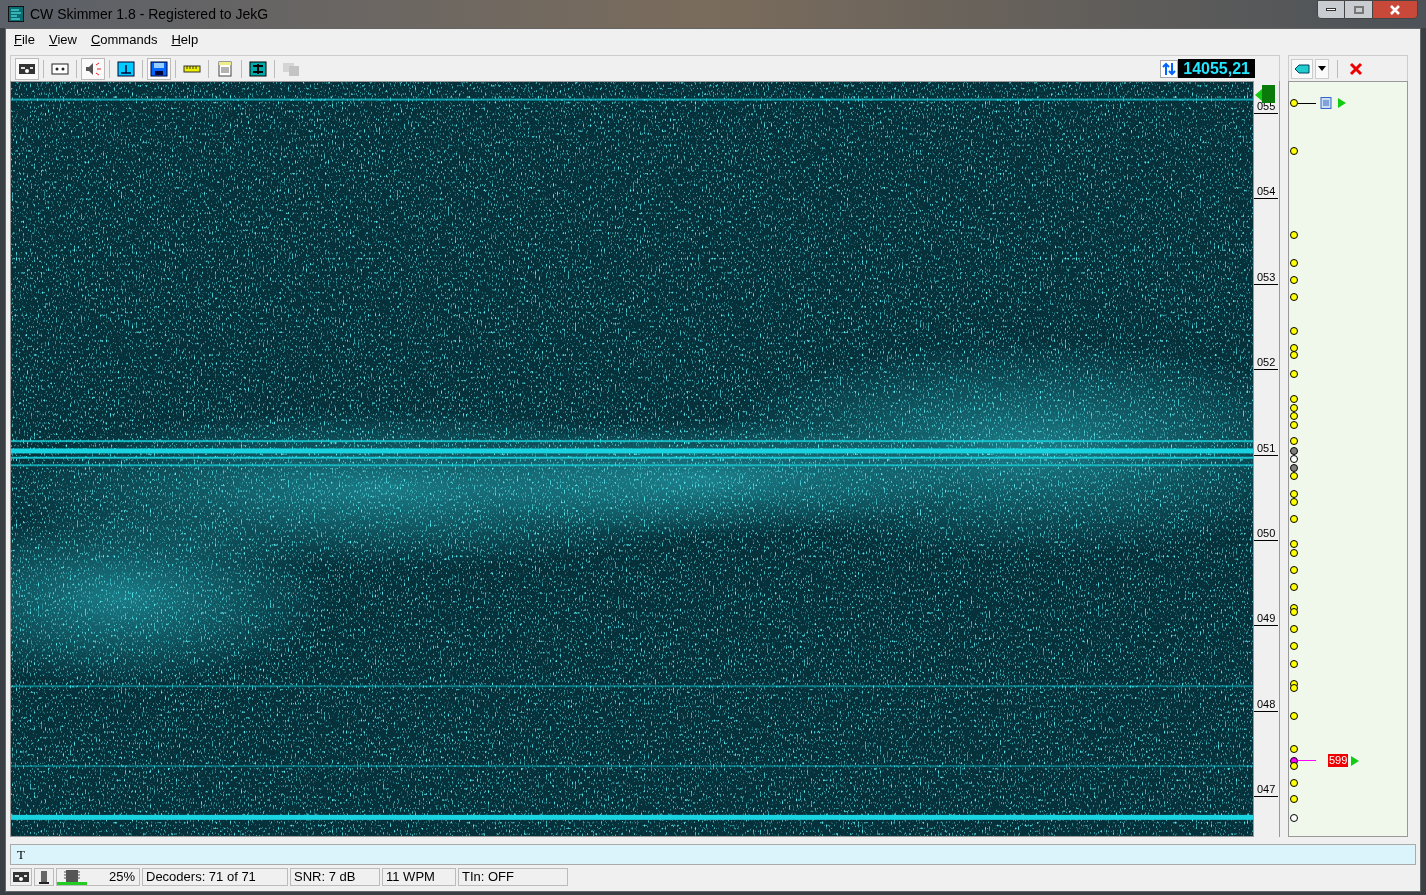  What do you see at coordinates (72, 883) in the screenshot?
I see `cpu-meter` at bounding box center [72, 883].